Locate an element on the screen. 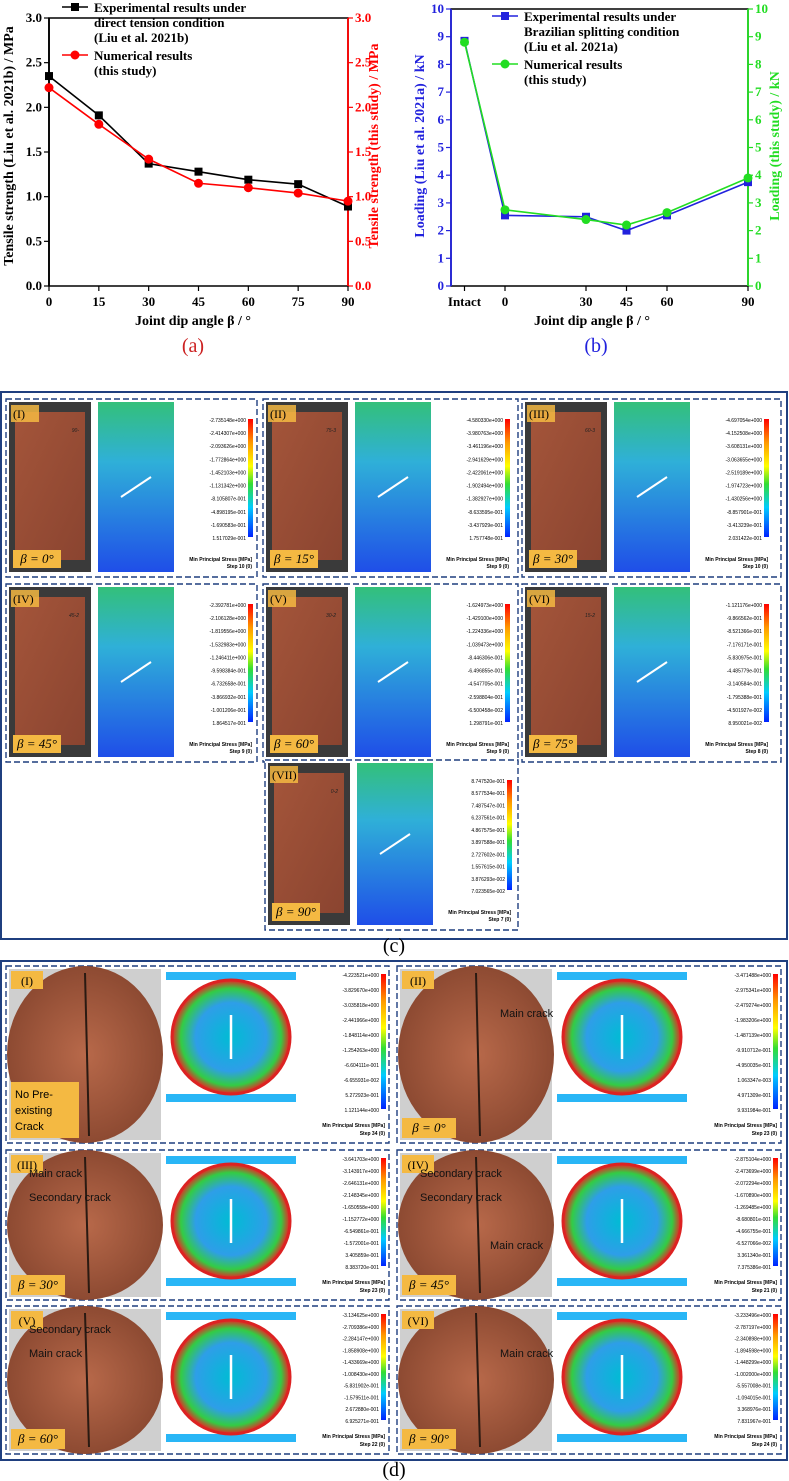  legend-value: 9.931984e-001 is located at coordinates (754, 1111).